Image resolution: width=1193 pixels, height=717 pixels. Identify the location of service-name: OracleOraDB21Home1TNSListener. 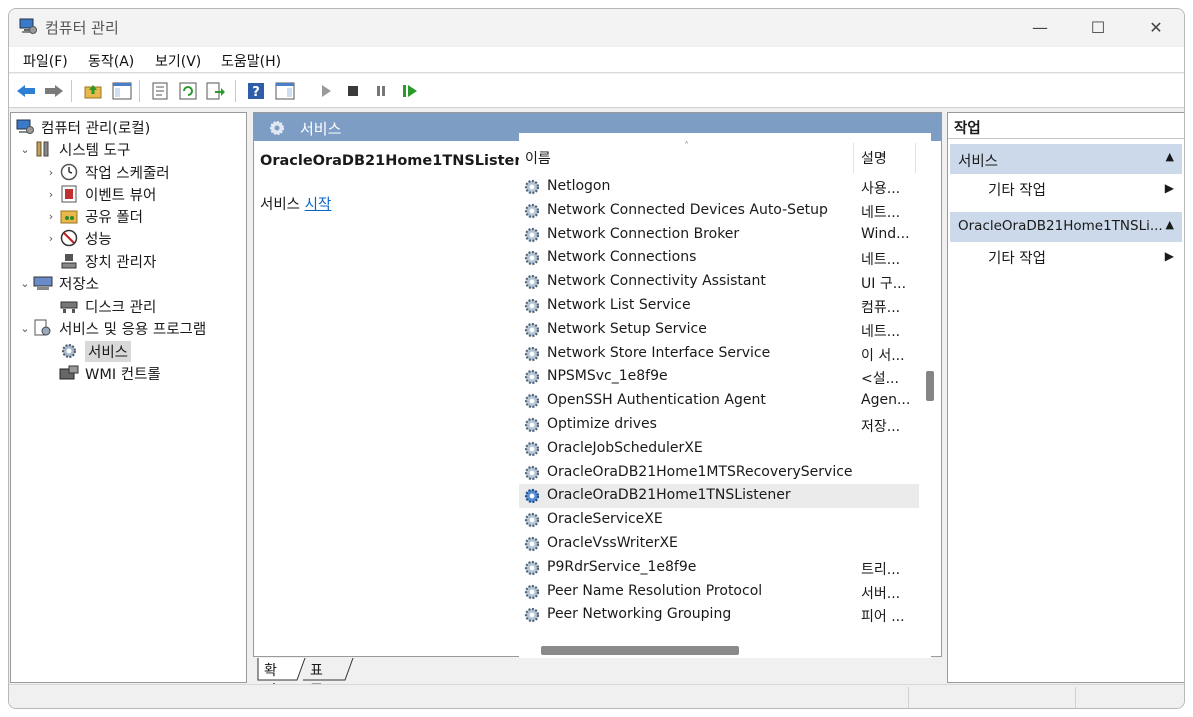
(669, 495).